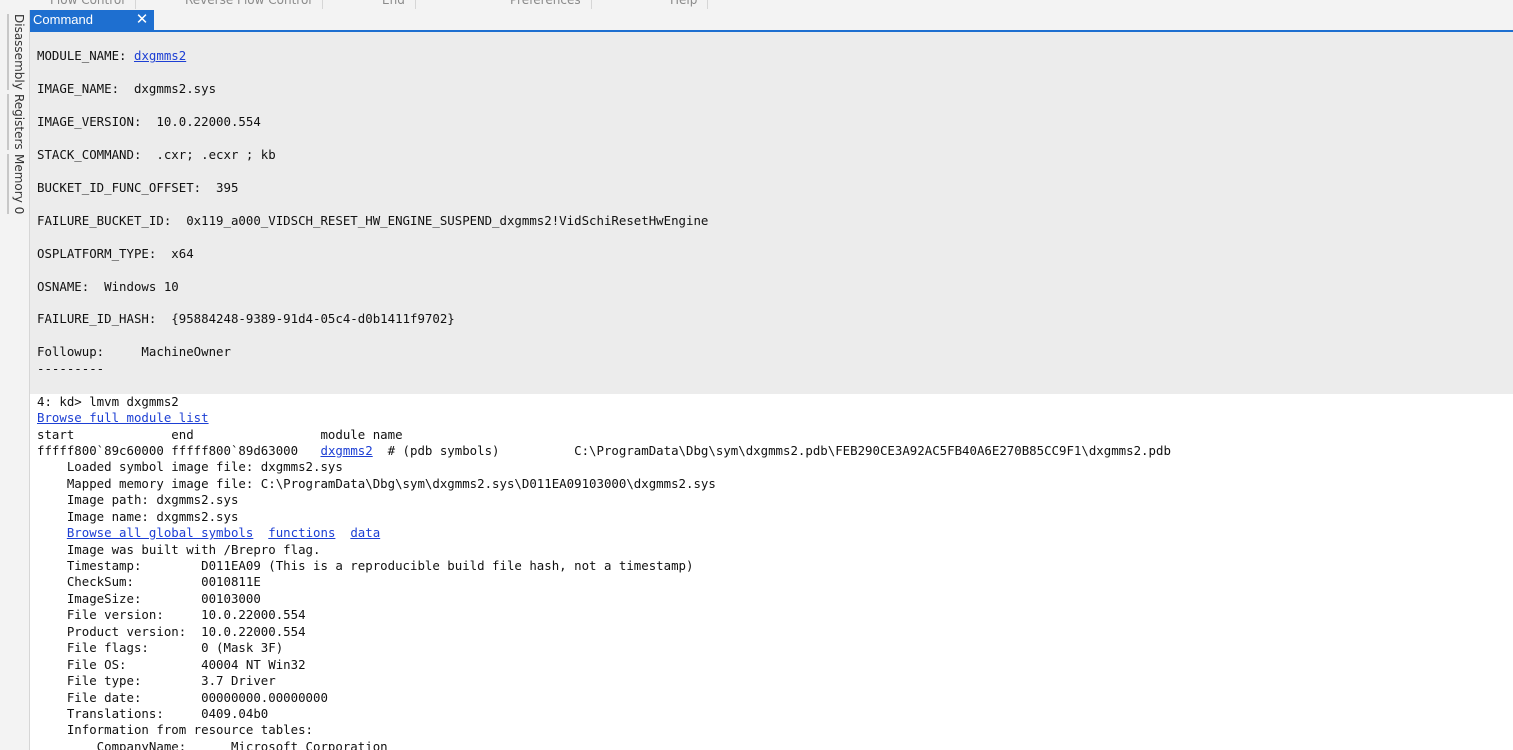  What do you see at coordinates (15, 380) in the screenshot?
I see `side-tab-bar: Disassembly Registers Memory 0` at bounding box center [15, 380].